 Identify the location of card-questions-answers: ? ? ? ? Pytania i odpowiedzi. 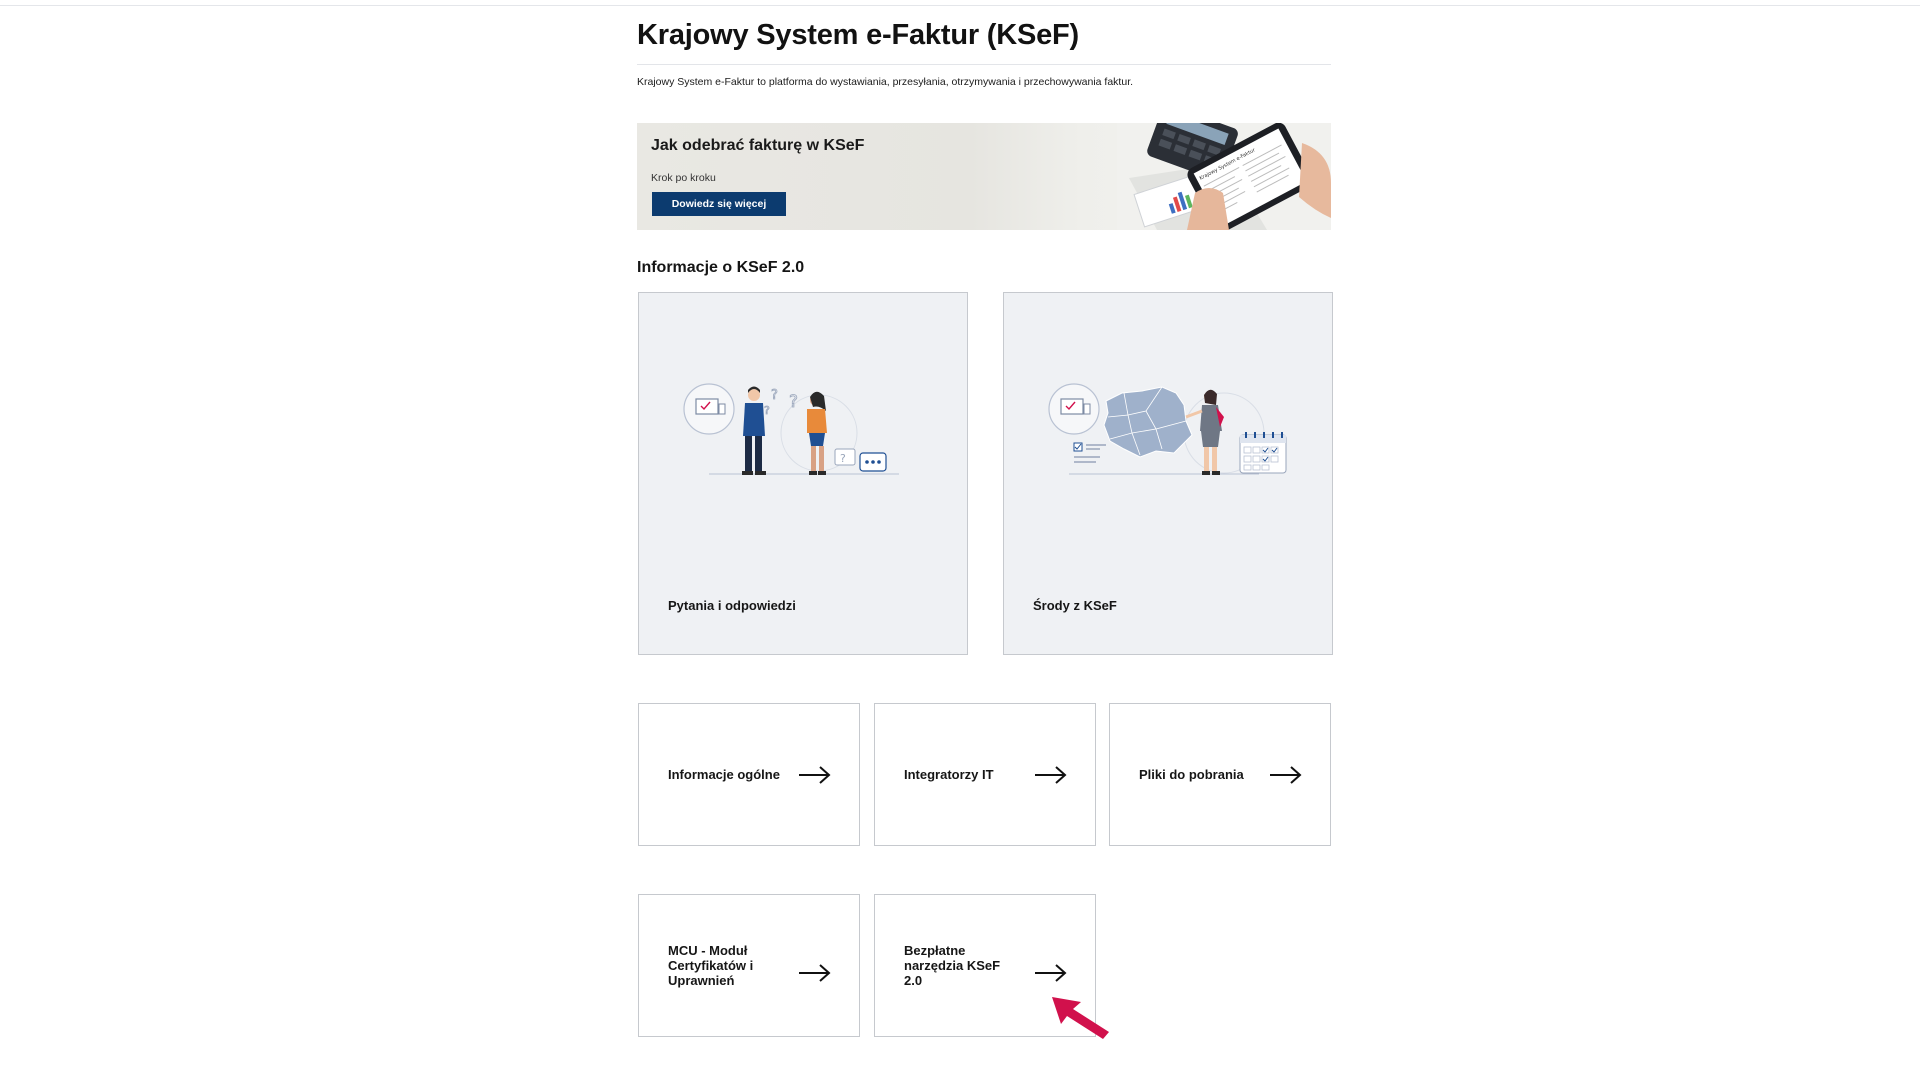
(803, 473).